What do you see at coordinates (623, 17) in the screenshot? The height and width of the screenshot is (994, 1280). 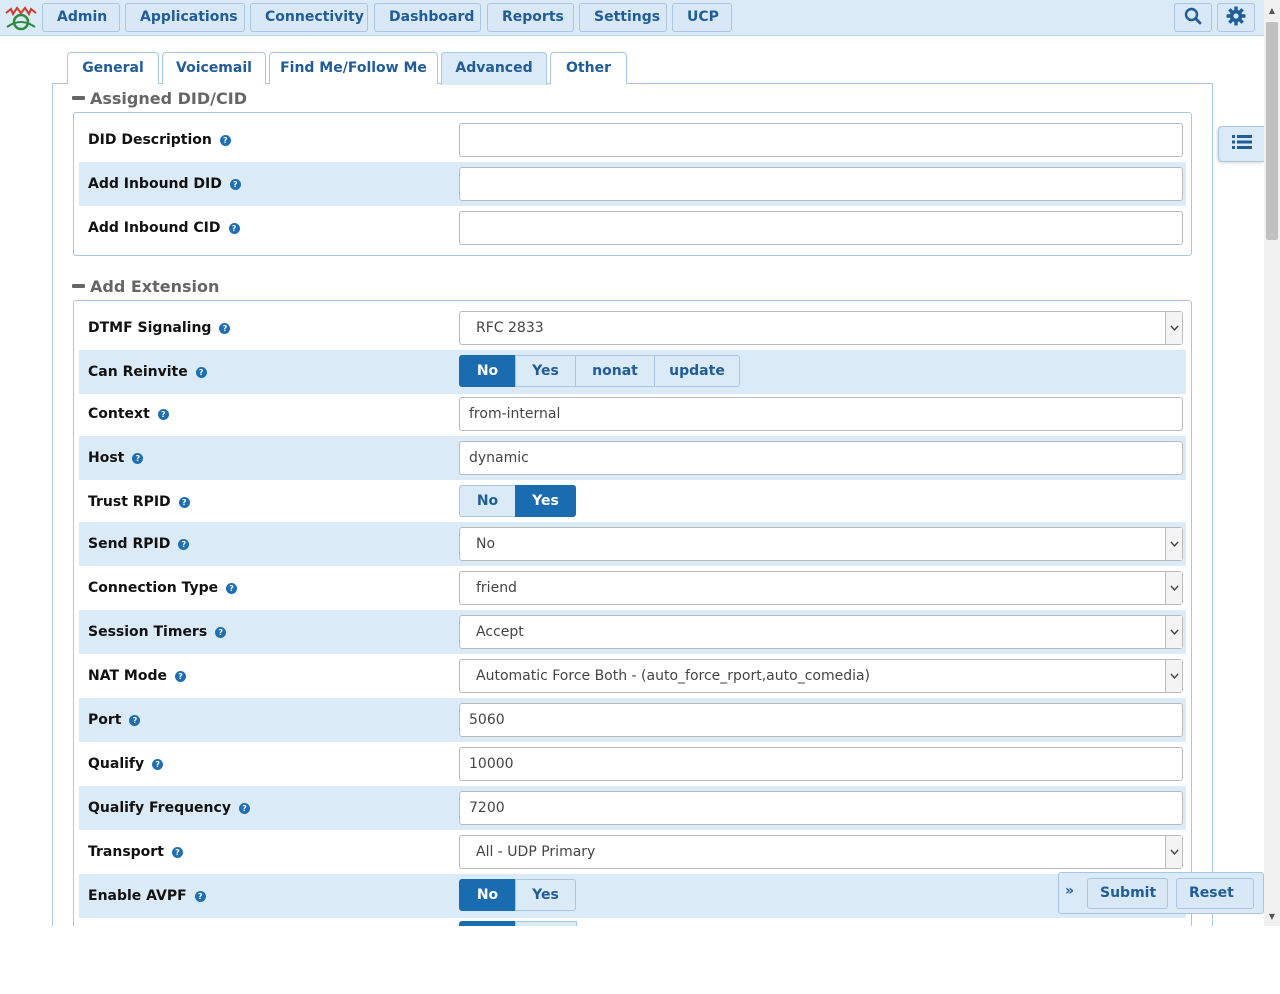 I see `nav-settings: Settings` at bounding box center [623, 17].